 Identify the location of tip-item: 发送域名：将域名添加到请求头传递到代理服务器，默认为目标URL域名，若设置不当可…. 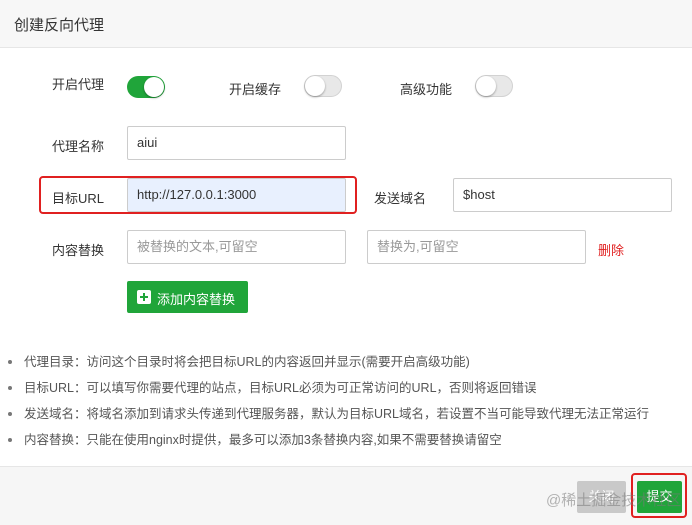
(350, 419).